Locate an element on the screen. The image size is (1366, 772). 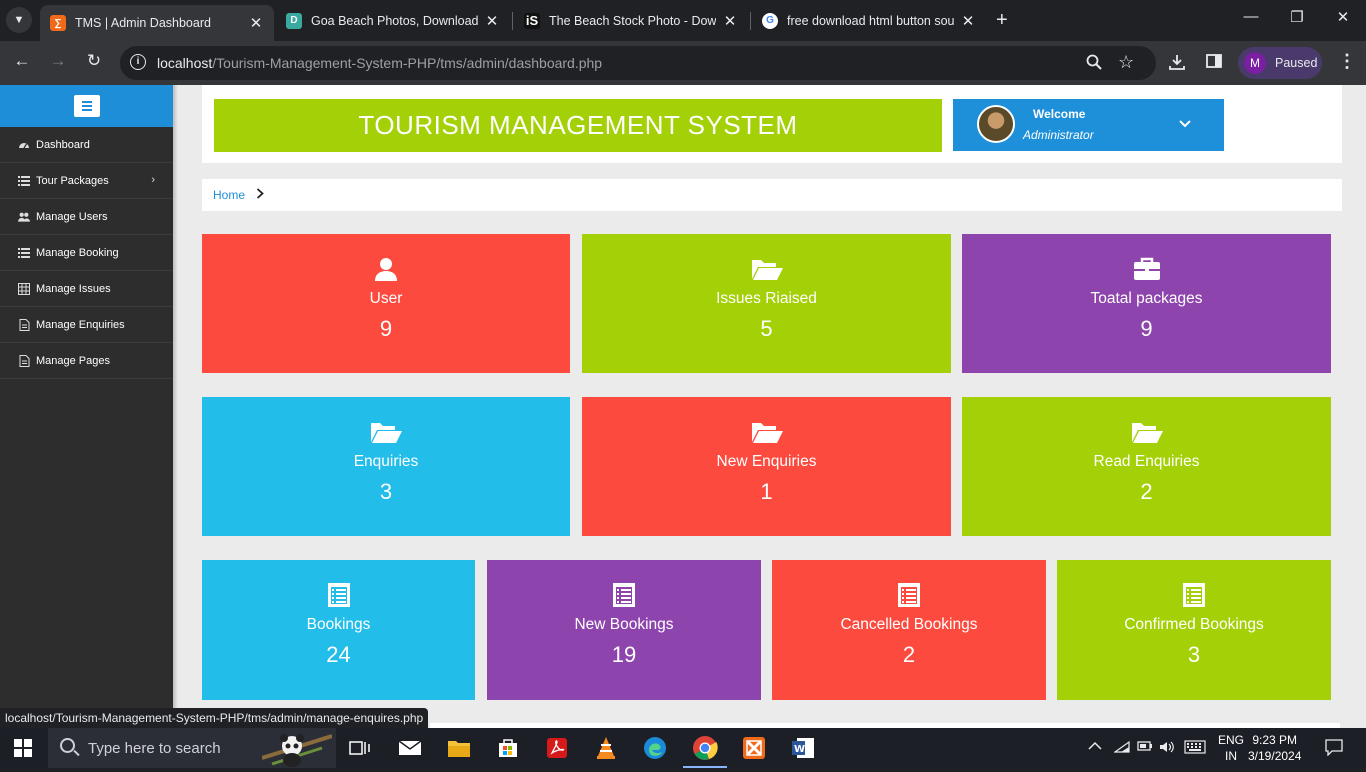
users-icon is located at coordinates (24, 217).